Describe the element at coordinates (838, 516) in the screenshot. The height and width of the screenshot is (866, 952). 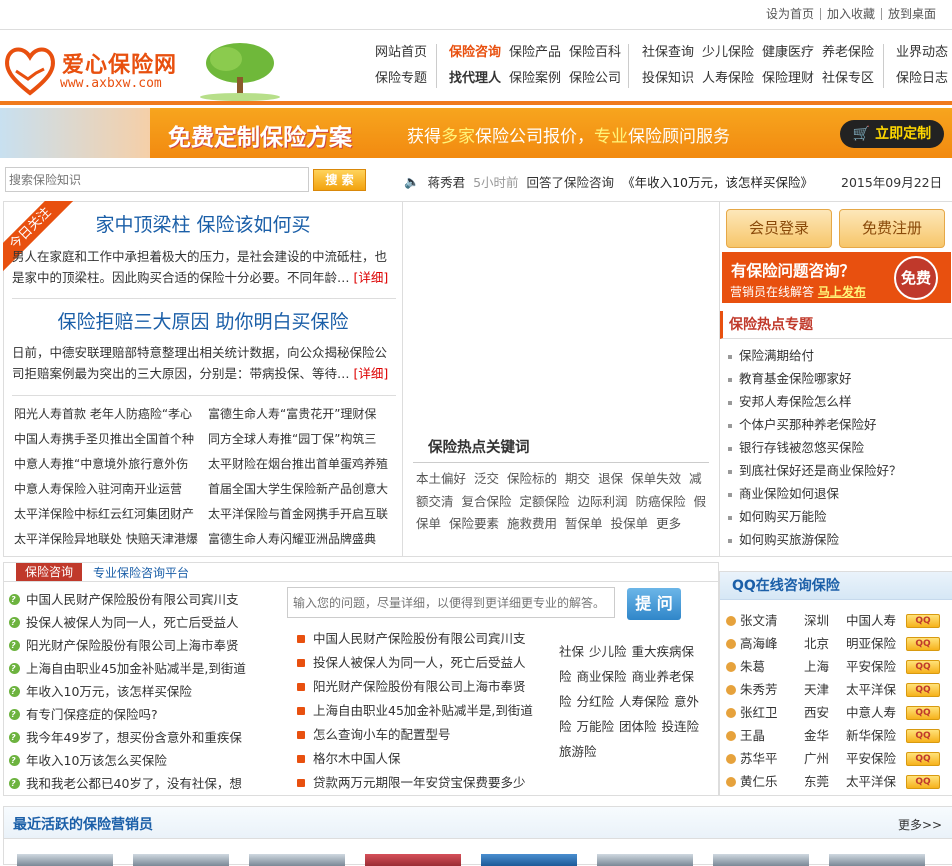
I see `hot-topic-item: 如何购买万能险` at that location.